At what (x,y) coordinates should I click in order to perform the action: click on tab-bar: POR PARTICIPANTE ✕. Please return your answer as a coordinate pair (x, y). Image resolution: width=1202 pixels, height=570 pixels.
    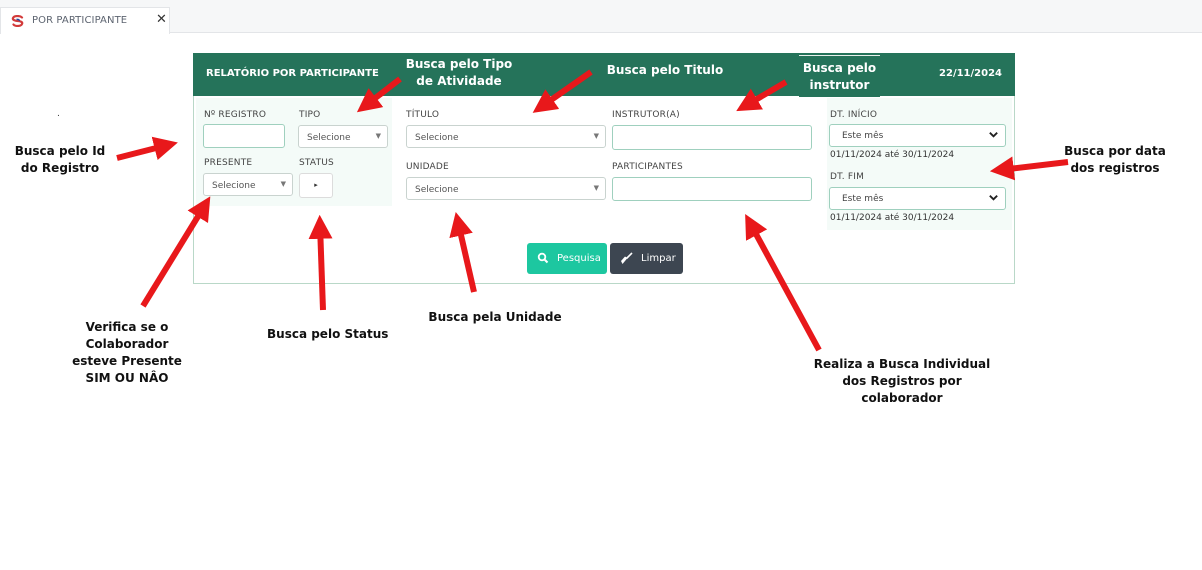
    Looking at the image, I should click on (601, 17).